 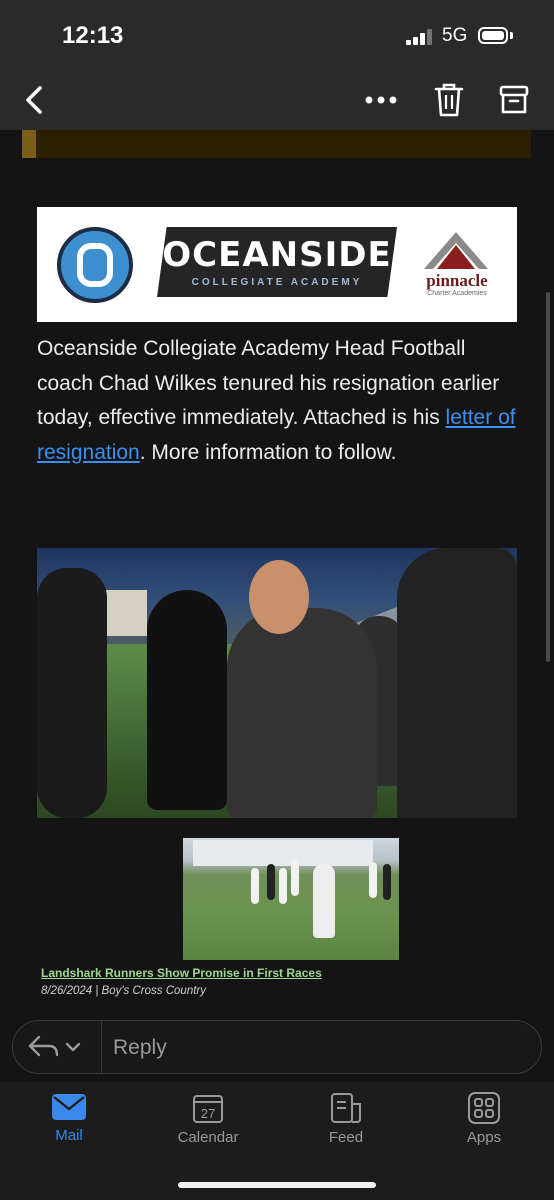 I want to click on partner-subtitle: Charter Academies, so click(x=457, y=293).